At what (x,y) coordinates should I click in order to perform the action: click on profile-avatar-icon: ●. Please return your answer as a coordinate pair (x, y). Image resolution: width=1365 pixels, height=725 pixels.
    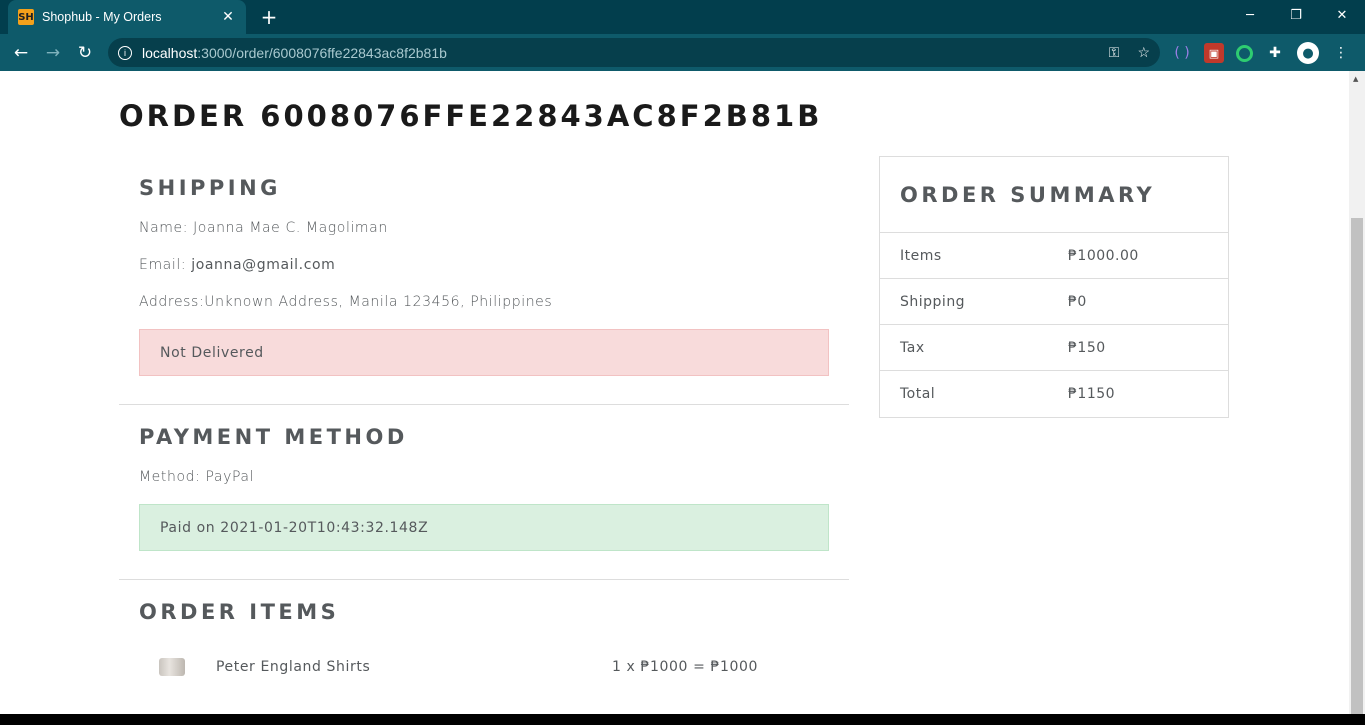
    Looking at the image, I should click on (1308, 53).